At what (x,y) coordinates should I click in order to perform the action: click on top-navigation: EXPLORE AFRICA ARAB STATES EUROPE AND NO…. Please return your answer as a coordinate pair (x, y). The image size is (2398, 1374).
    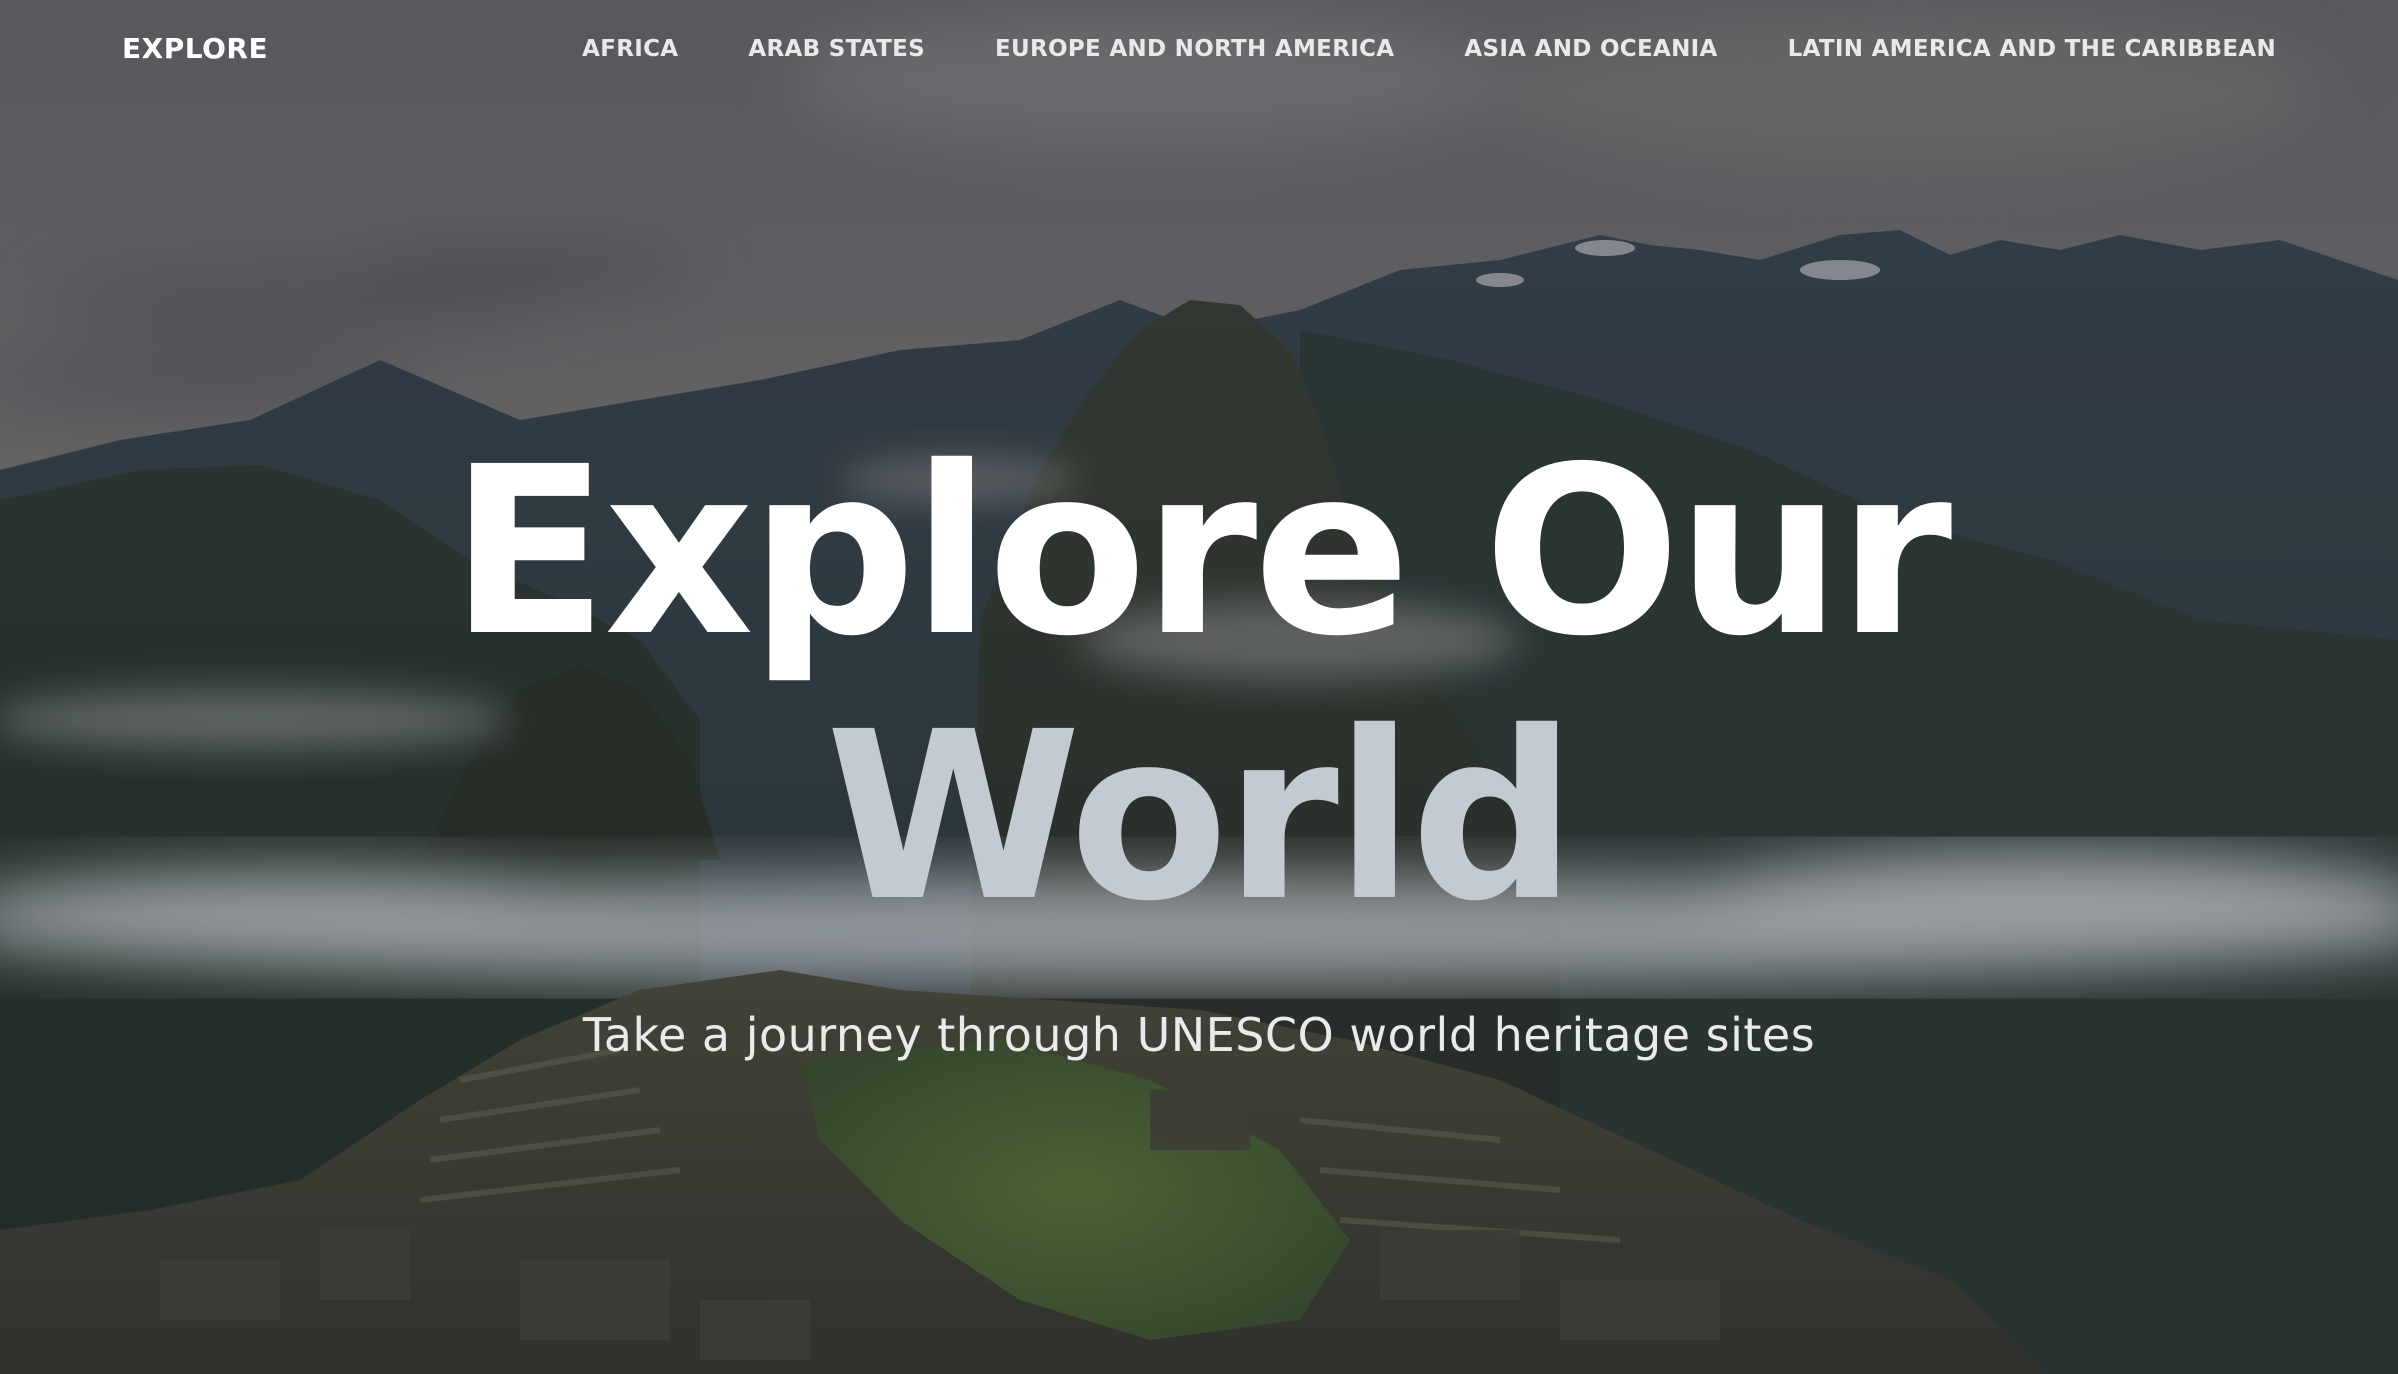
    Looking at the image, I should click on (1199, 50).